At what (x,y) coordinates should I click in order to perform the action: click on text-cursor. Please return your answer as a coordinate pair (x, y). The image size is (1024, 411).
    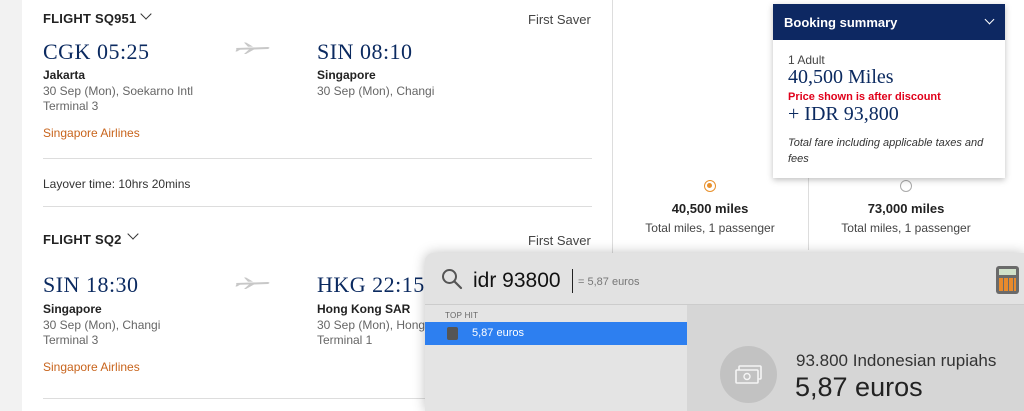
    Looking at the image, I should click on (572, 281).